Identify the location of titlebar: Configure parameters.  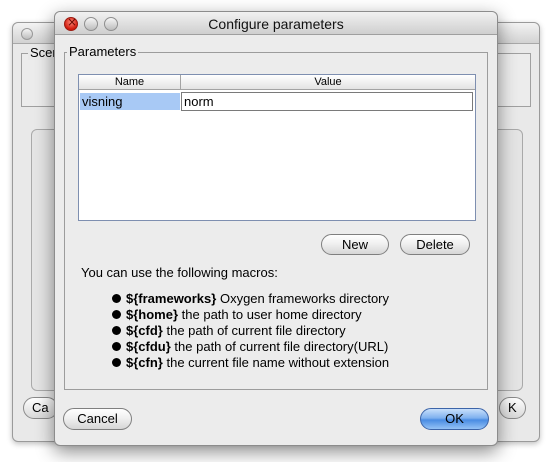
(276, 23).